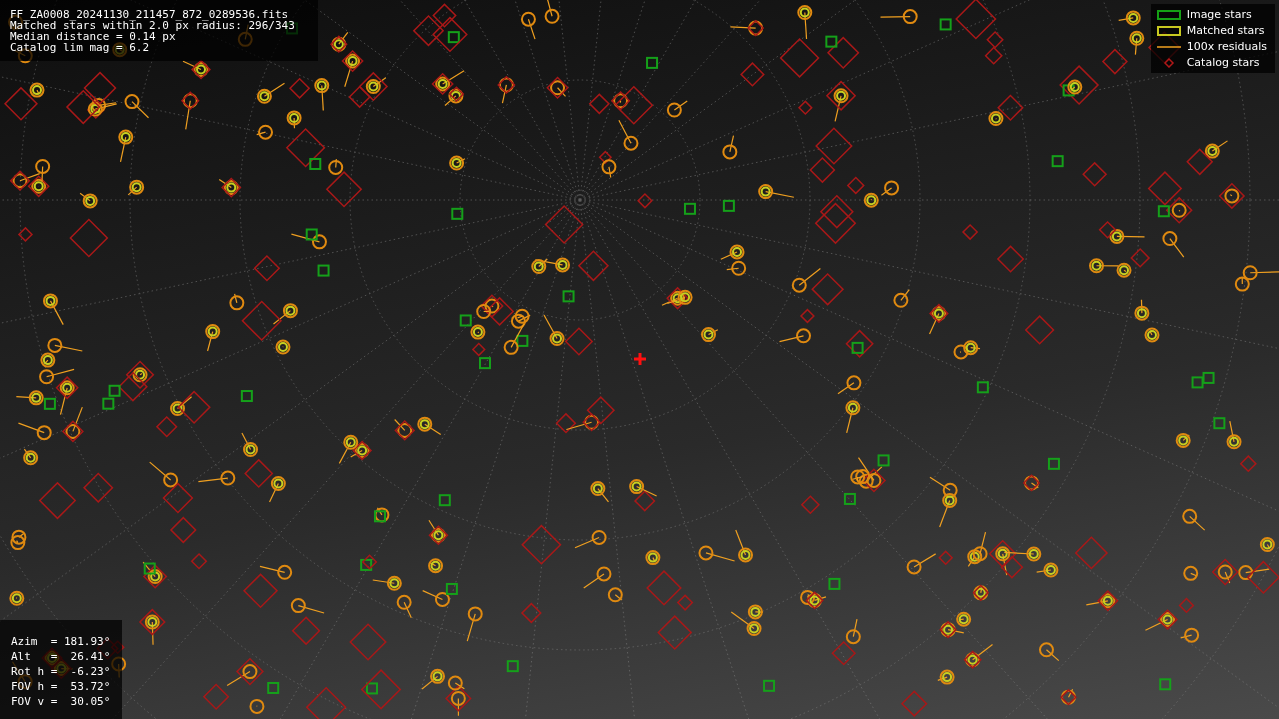 This screenshot has height=719, width=1279. I want to click on legend-label: Matched stars, so click(1225, 30).